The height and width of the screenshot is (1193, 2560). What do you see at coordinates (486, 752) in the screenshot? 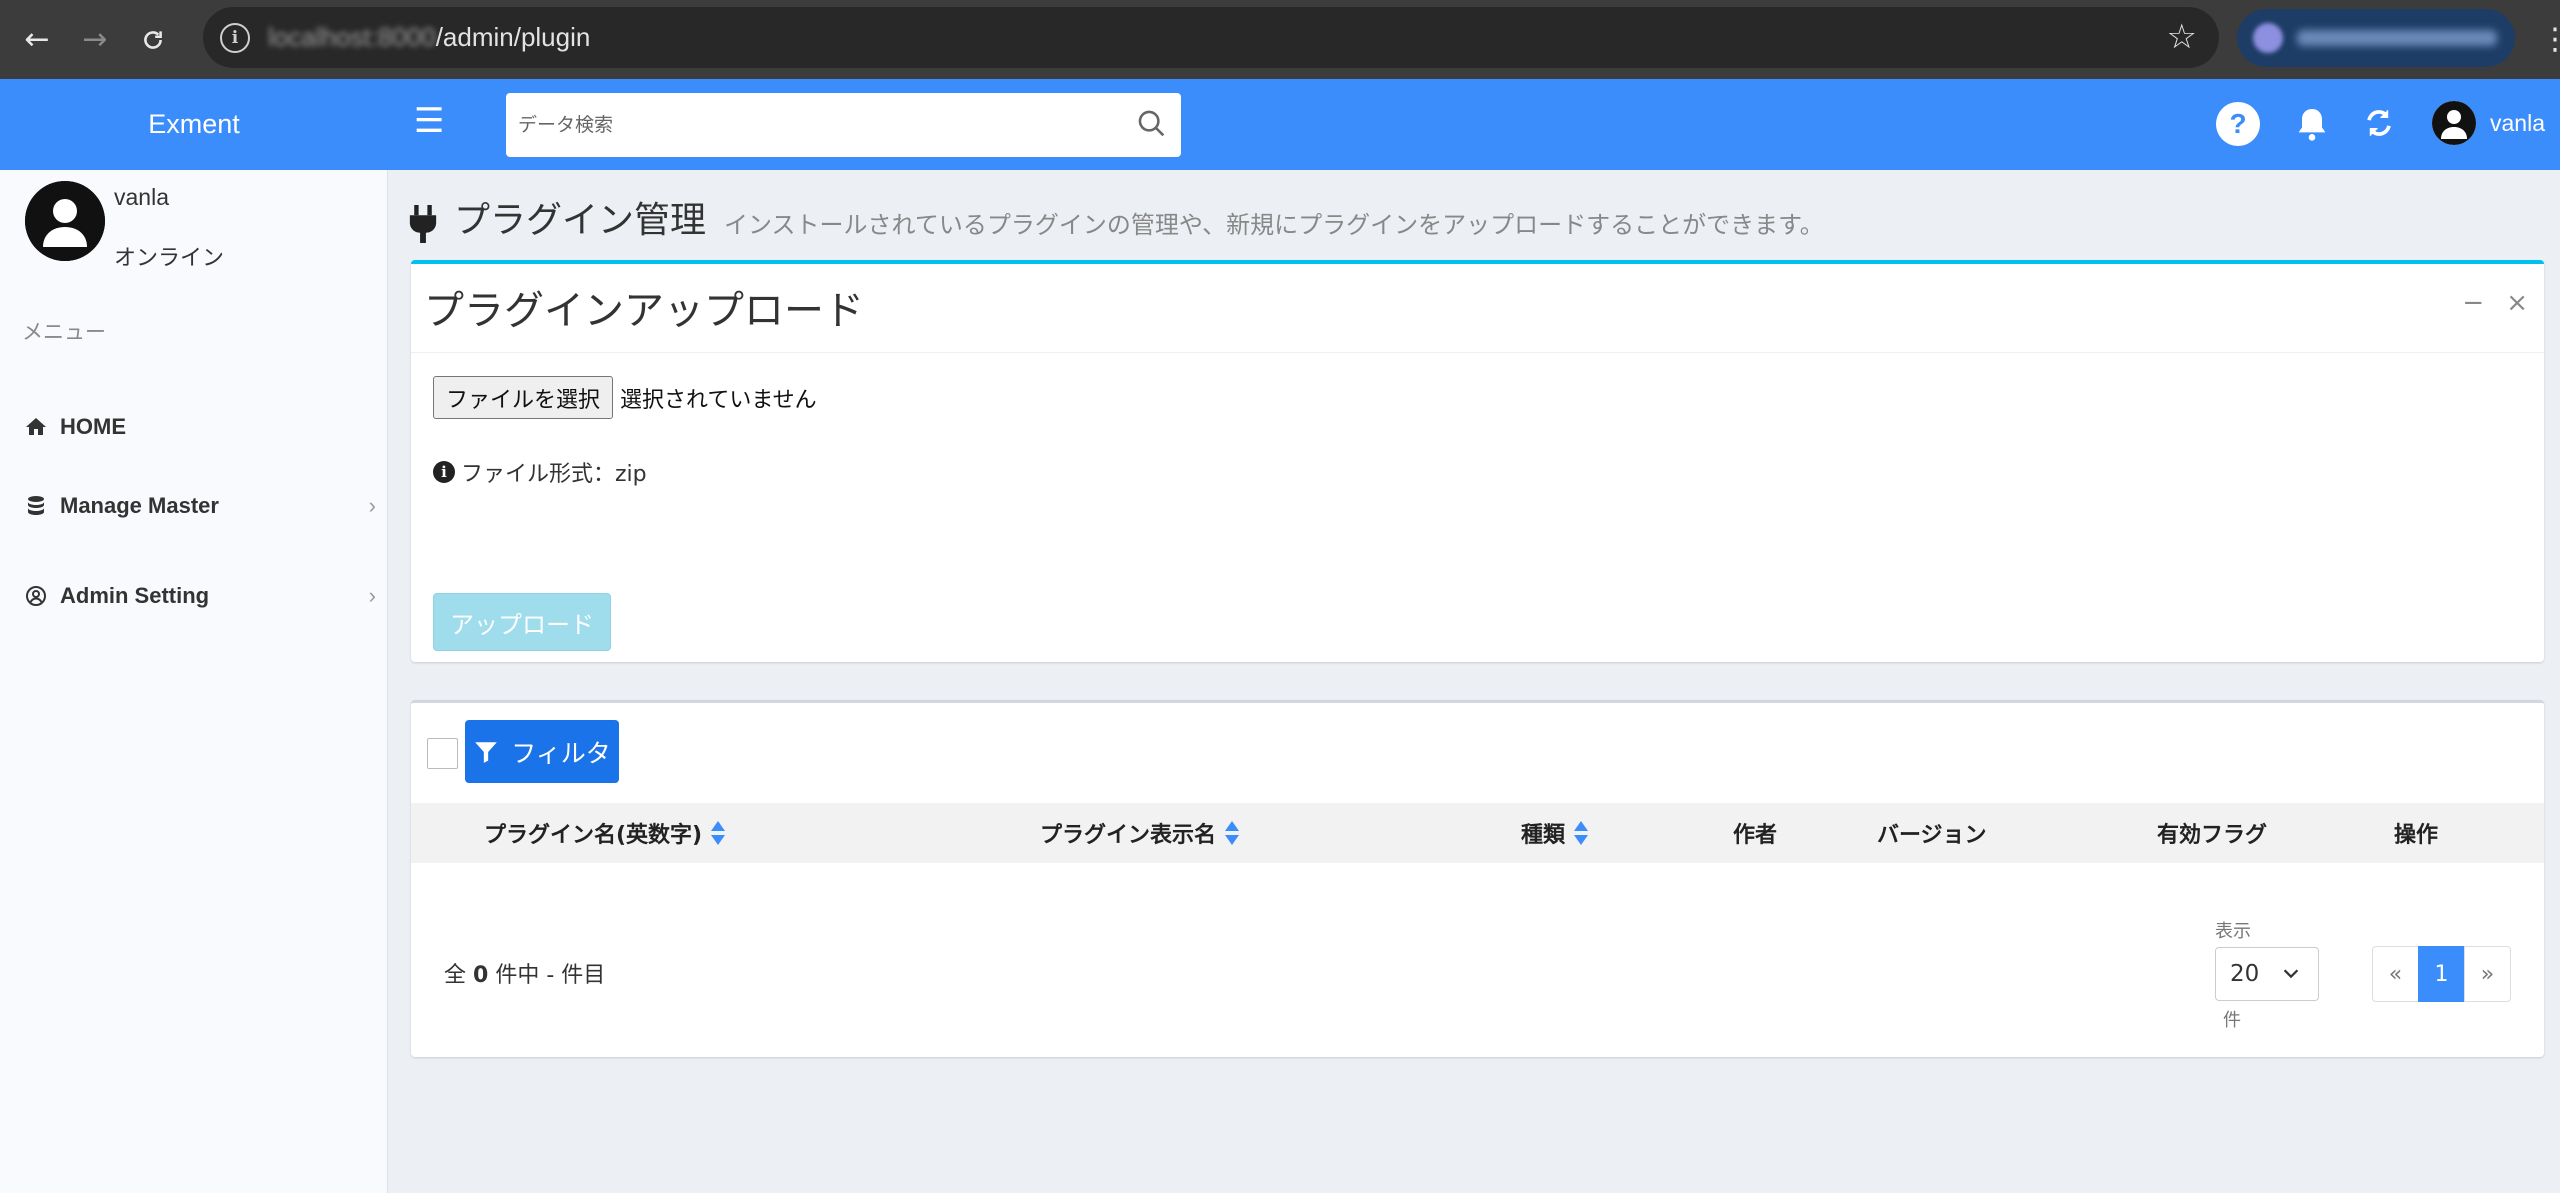
I see `filter-icon` at bounding box center [486, 752].